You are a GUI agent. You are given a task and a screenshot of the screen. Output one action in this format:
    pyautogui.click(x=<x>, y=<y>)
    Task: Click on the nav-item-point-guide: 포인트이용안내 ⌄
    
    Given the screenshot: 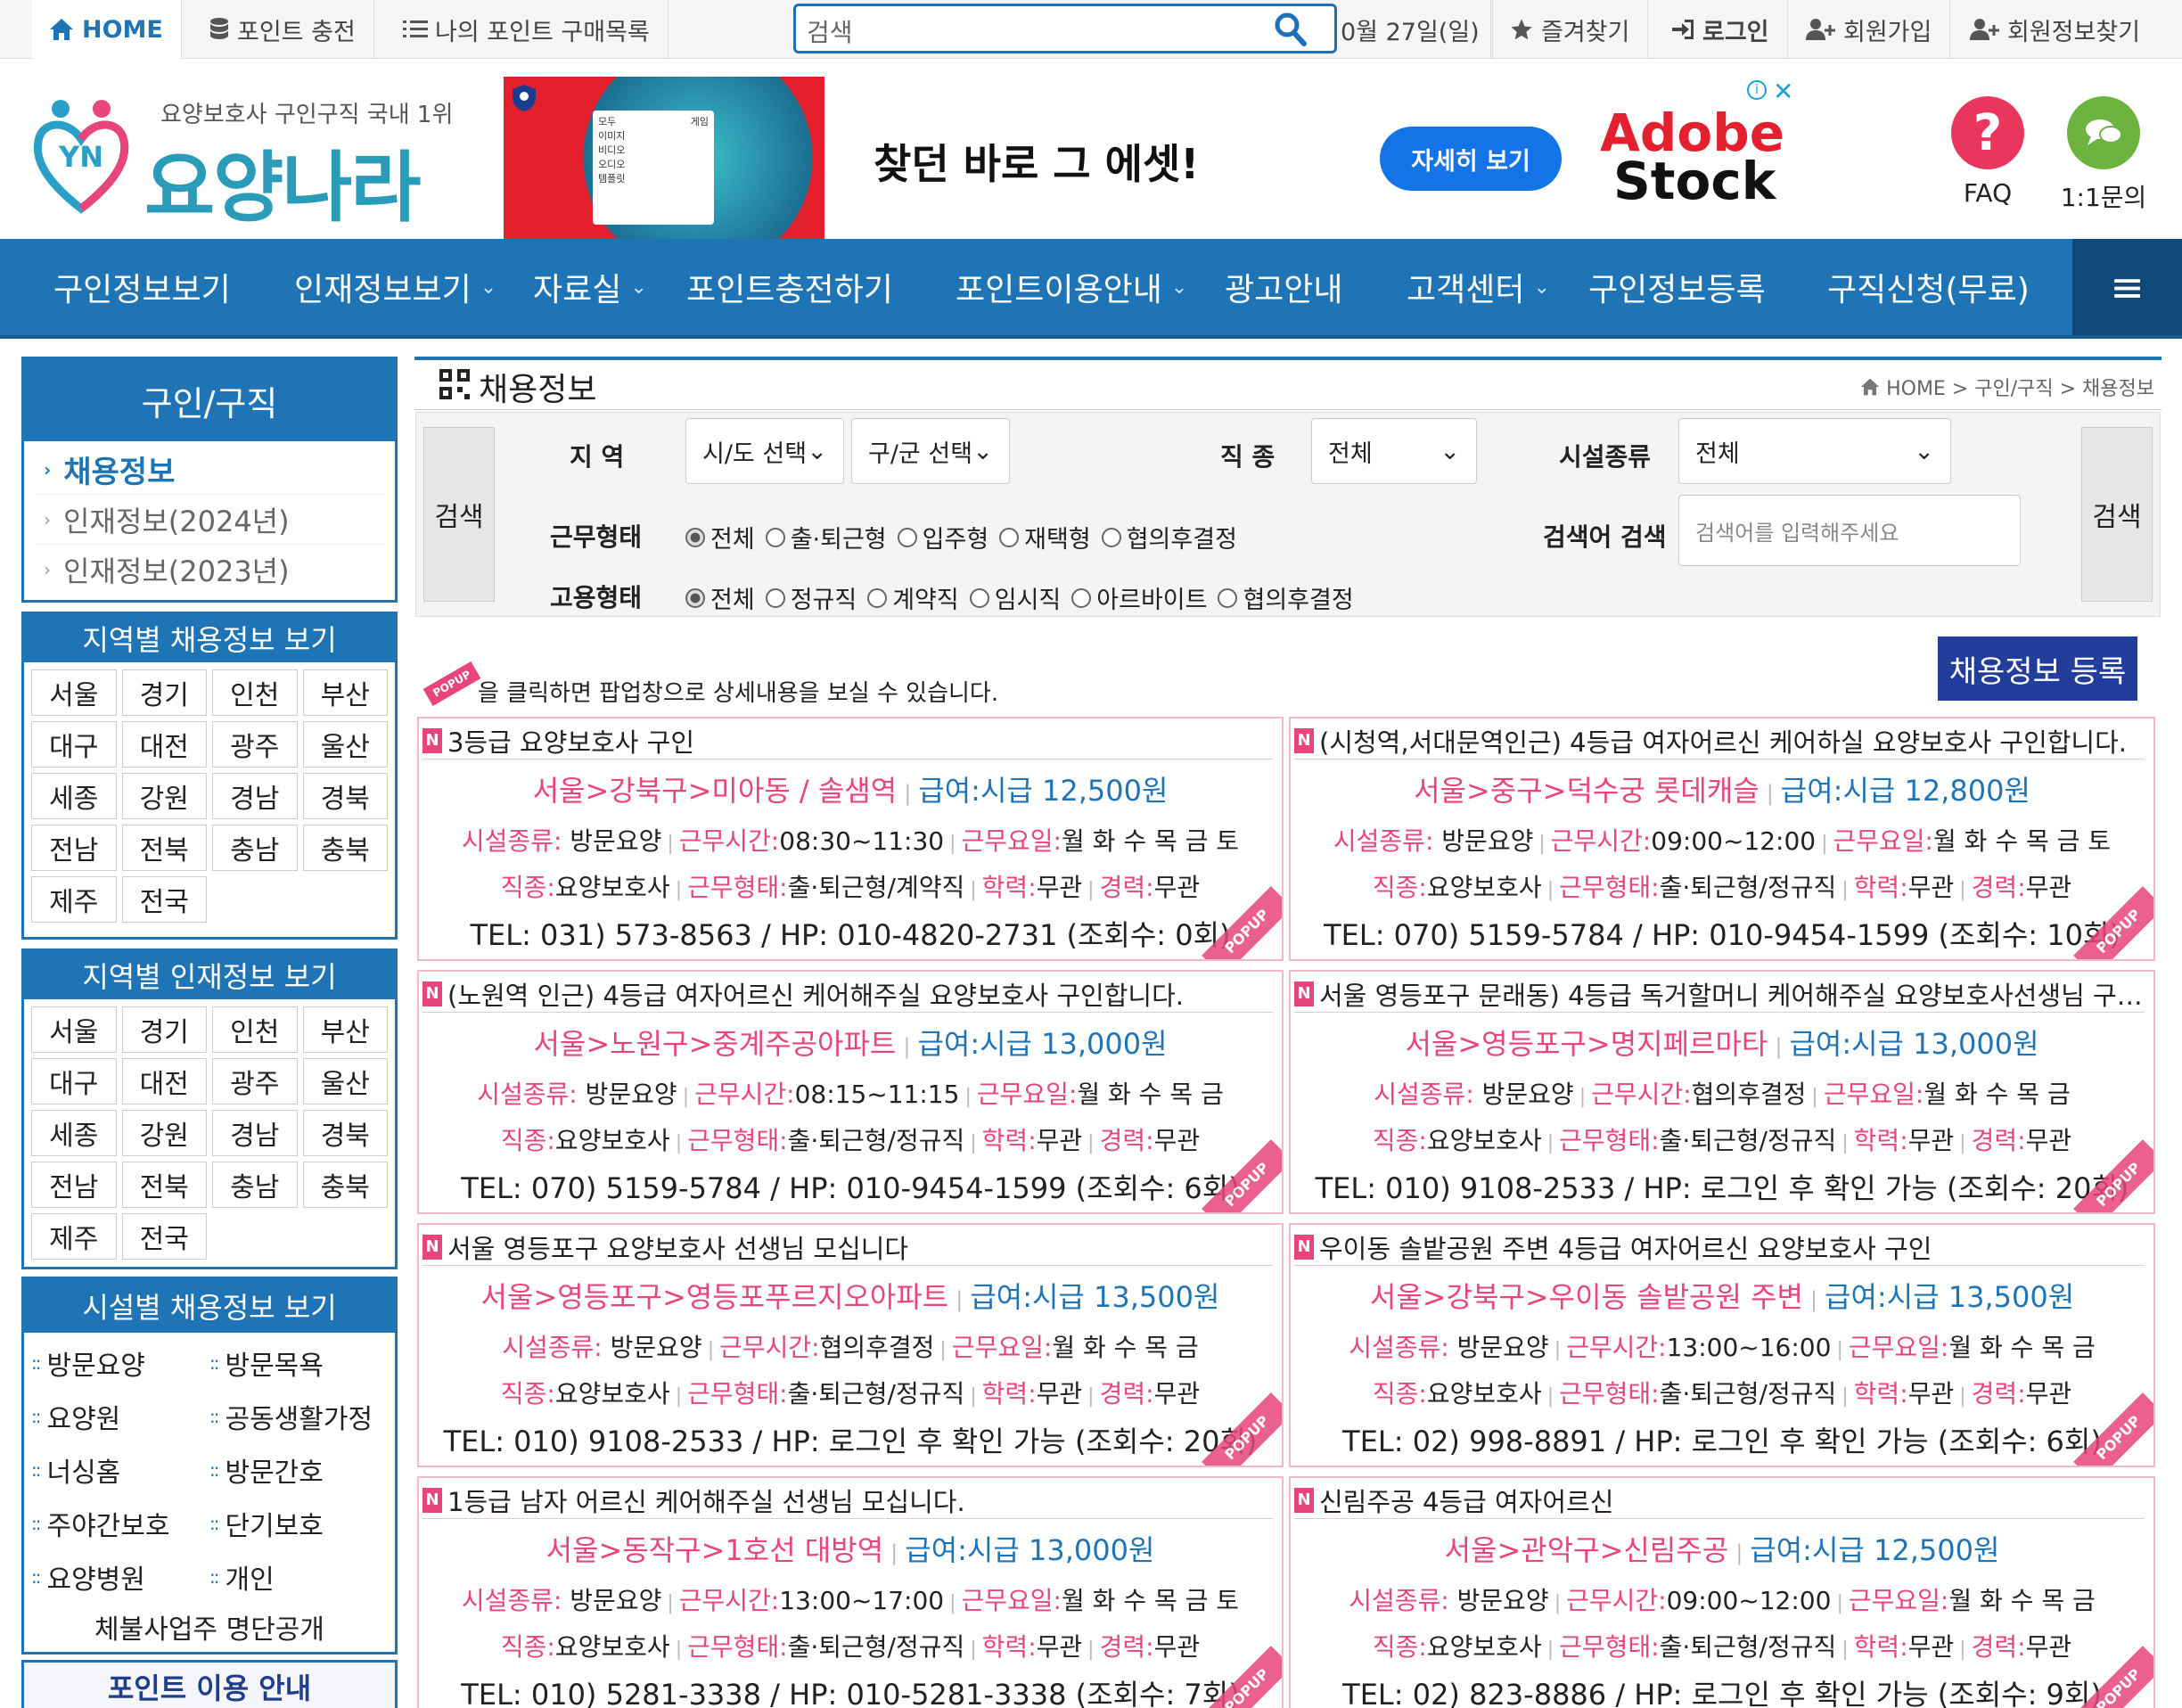 What is the action you would take?
    pyautogui.click(x=1071, y=287)
    